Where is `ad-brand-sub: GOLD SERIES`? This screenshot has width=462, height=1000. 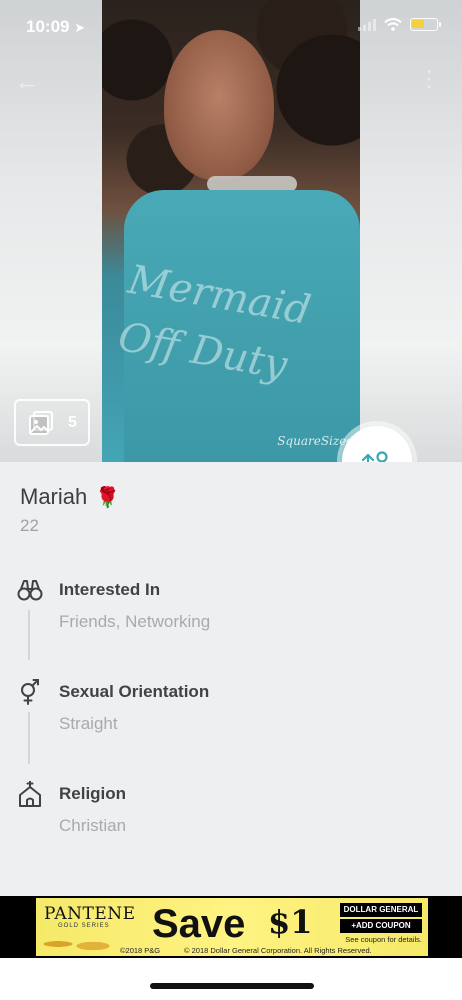 ad-brand-sub: GOLD SERIES is located at coordinates (84, 926).